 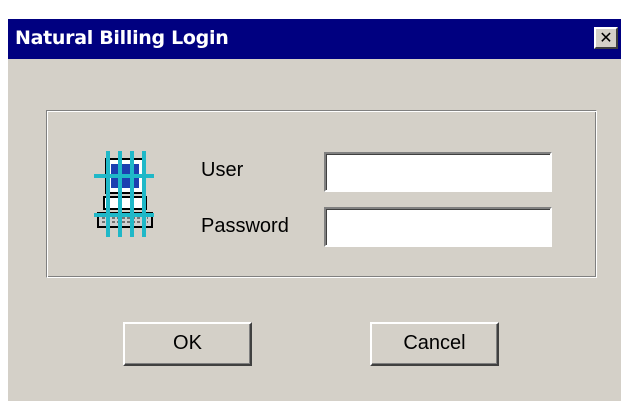 I want to click on computer-grid-icon, so click(x=124, y=196).